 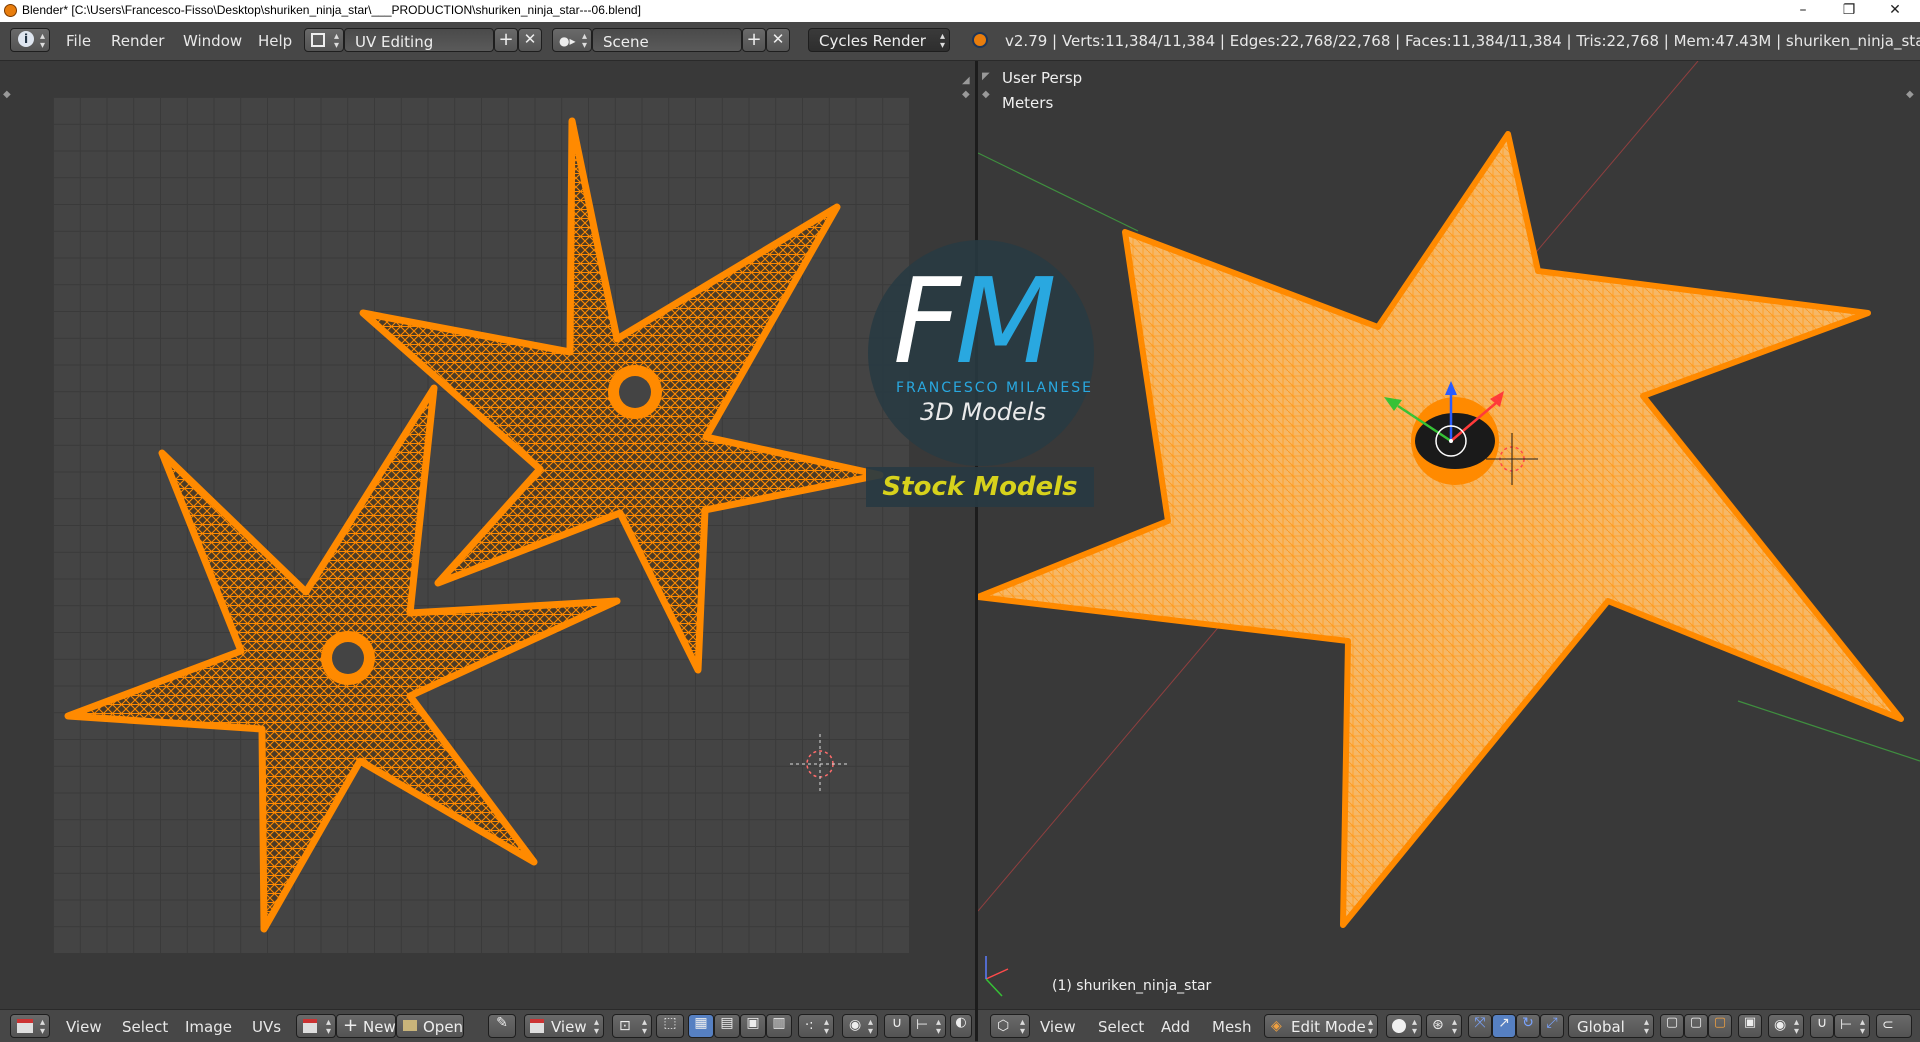 What do you see at coordinates (897, 1023) in the screenshot?
I see `magnet-icon: ∪` at bounding box center [897, 1023].